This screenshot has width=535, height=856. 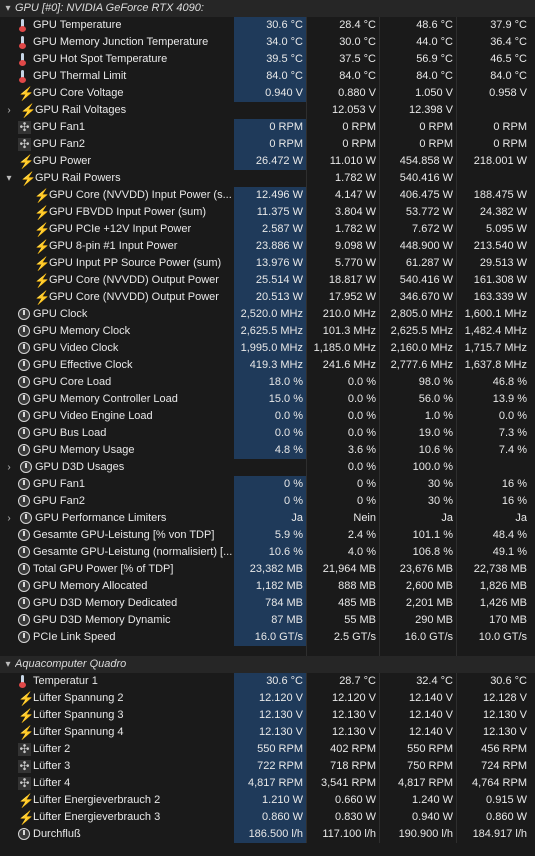 I want to click on min-value: 1,185.0 MHz, so click(x=344, y=348).